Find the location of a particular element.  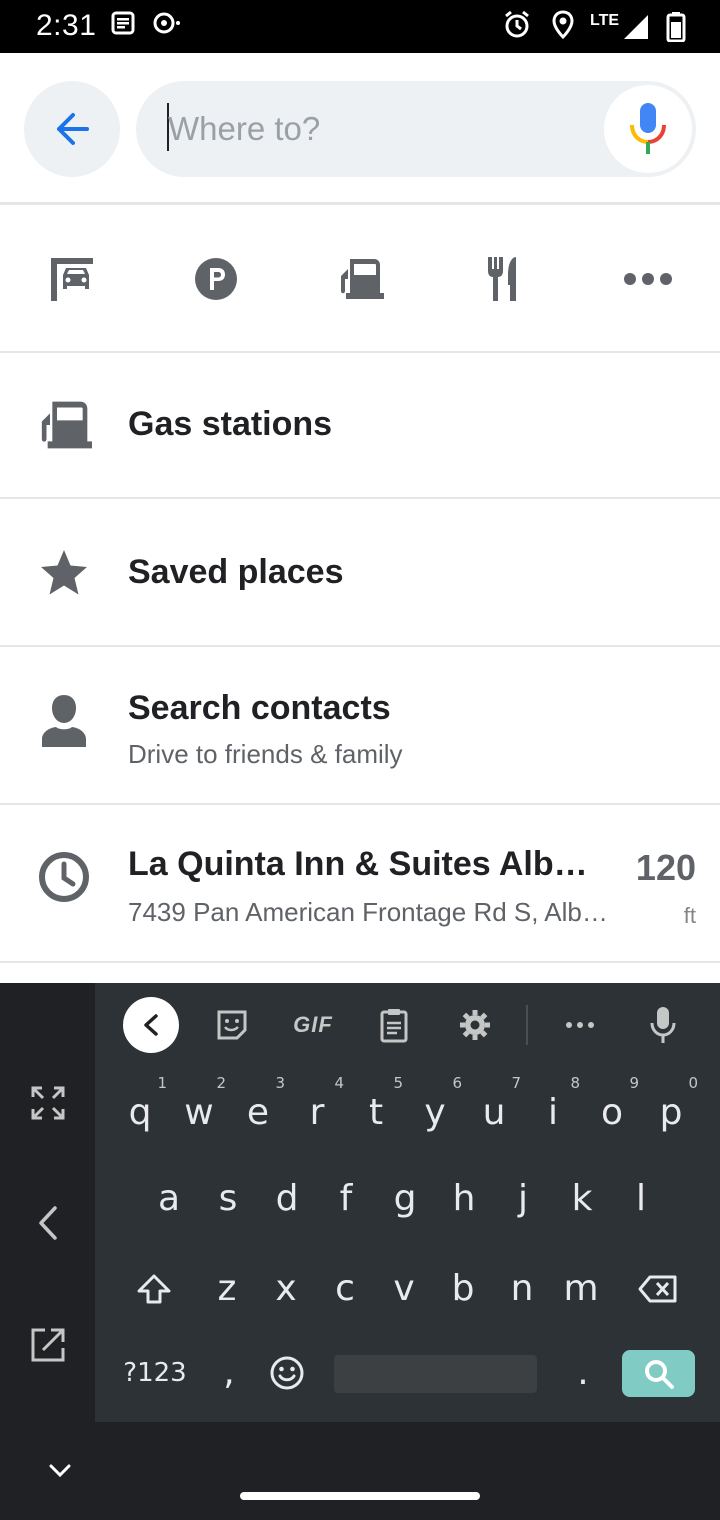

key-hint: 4 is located at coordinates (339, 1083).